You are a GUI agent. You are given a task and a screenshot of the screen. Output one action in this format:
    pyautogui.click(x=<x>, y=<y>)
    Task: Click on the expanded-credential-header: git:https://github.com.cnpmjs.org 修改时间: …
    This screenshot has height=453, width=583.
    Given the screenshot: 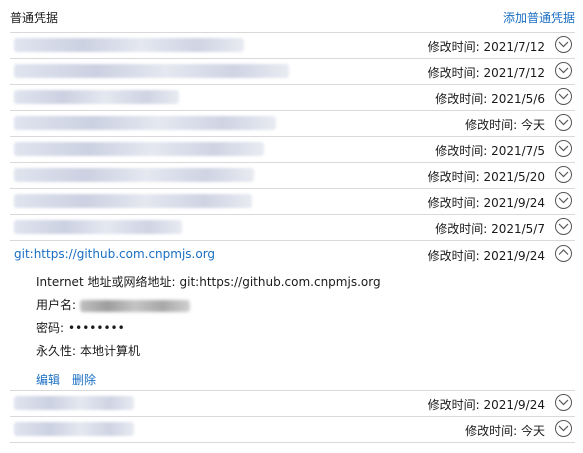 What is the action you would take?
    pyautogui.click(x=292, y=253)
    